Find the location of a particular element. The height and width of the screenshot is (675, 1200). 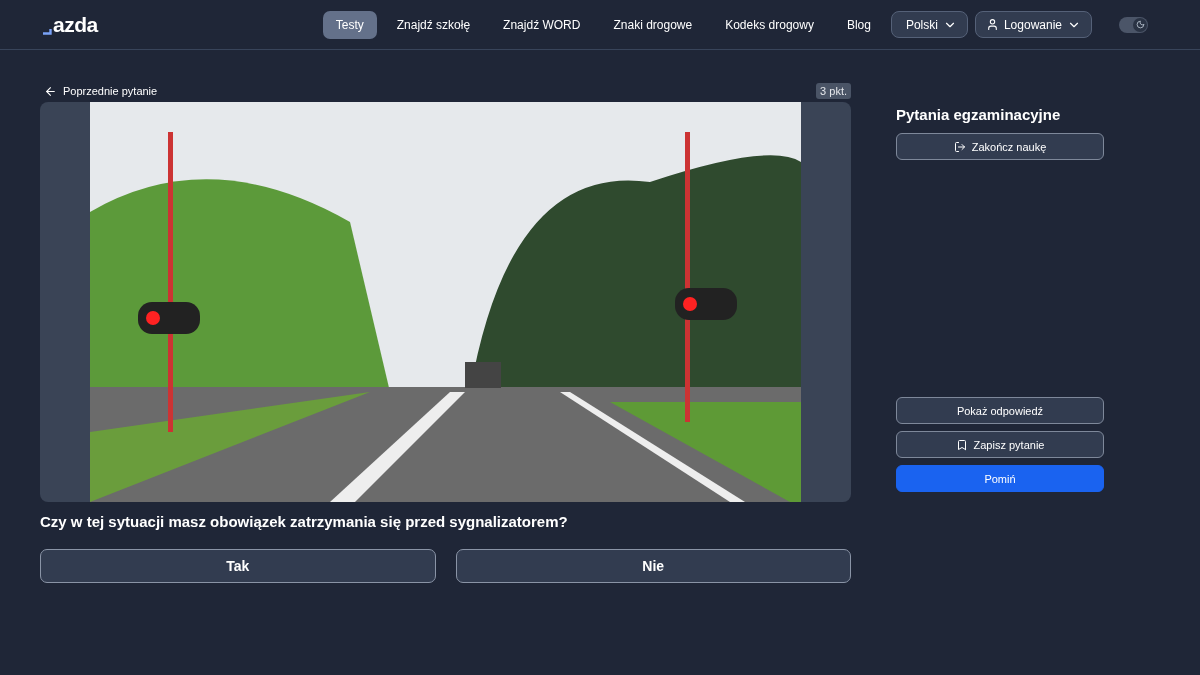

theme-toggle is located at coordinates (1133, 24).